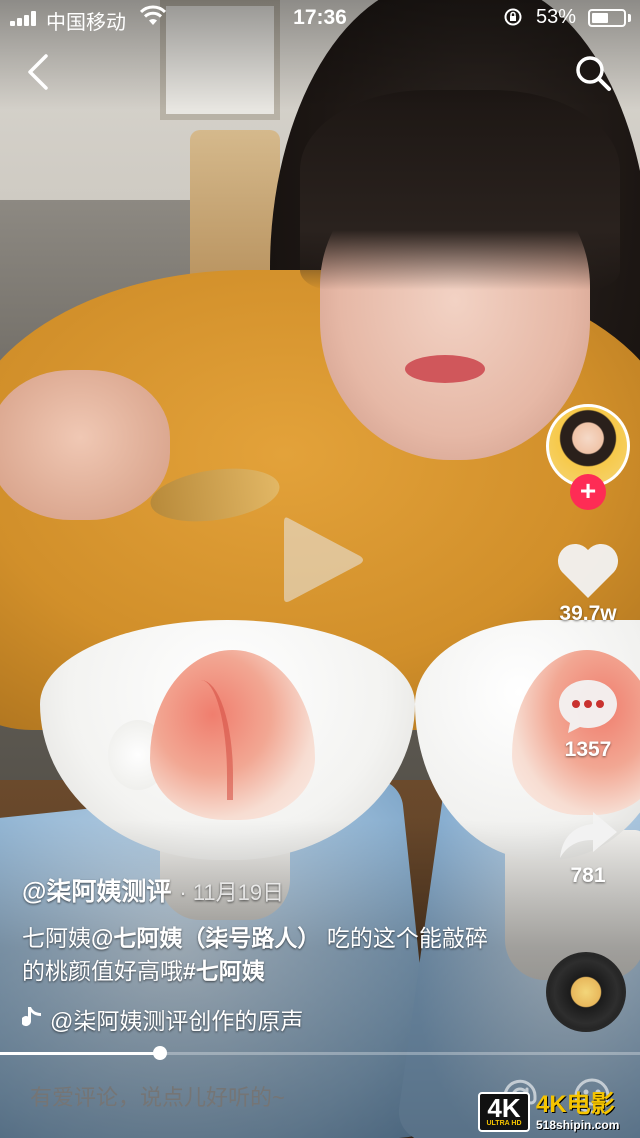 This screenshot has height=1138, width=640. I want to click on watermark-brand: 4K电影, so click(575, 1104).